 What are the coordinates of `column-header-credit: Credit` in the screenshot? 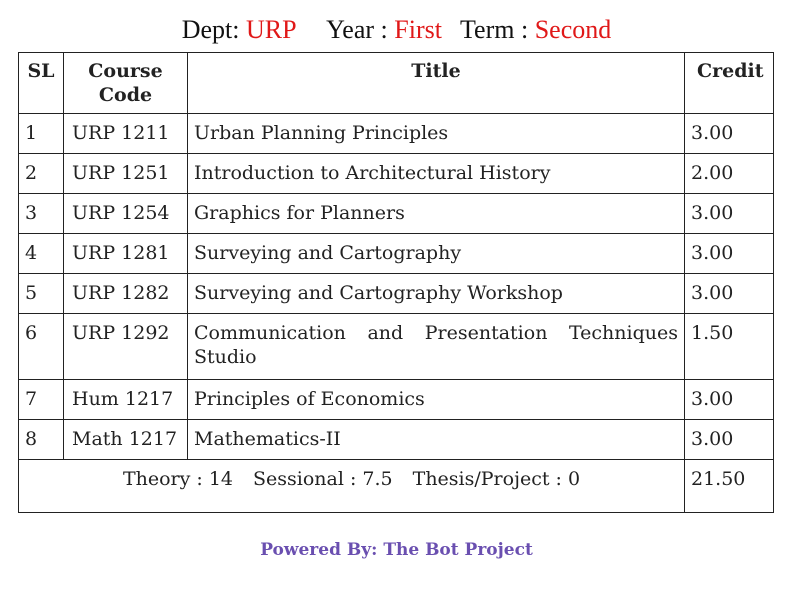 It's located at (729, 83).